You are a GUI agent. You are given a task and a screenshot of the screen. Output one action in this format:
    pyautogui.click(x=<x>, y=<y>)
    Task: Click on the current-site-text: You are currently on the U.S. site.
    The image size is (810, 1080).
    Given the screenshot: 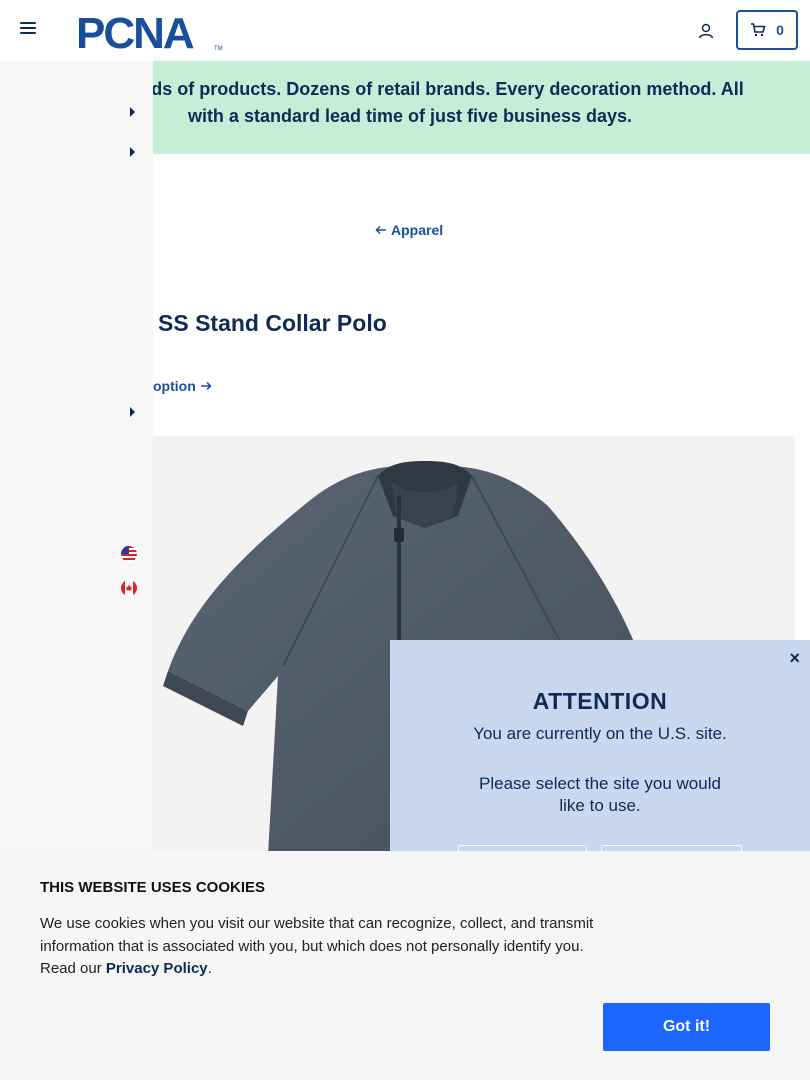 What is the action you would take?
    pyautogui.click(x=600, y=733)
    